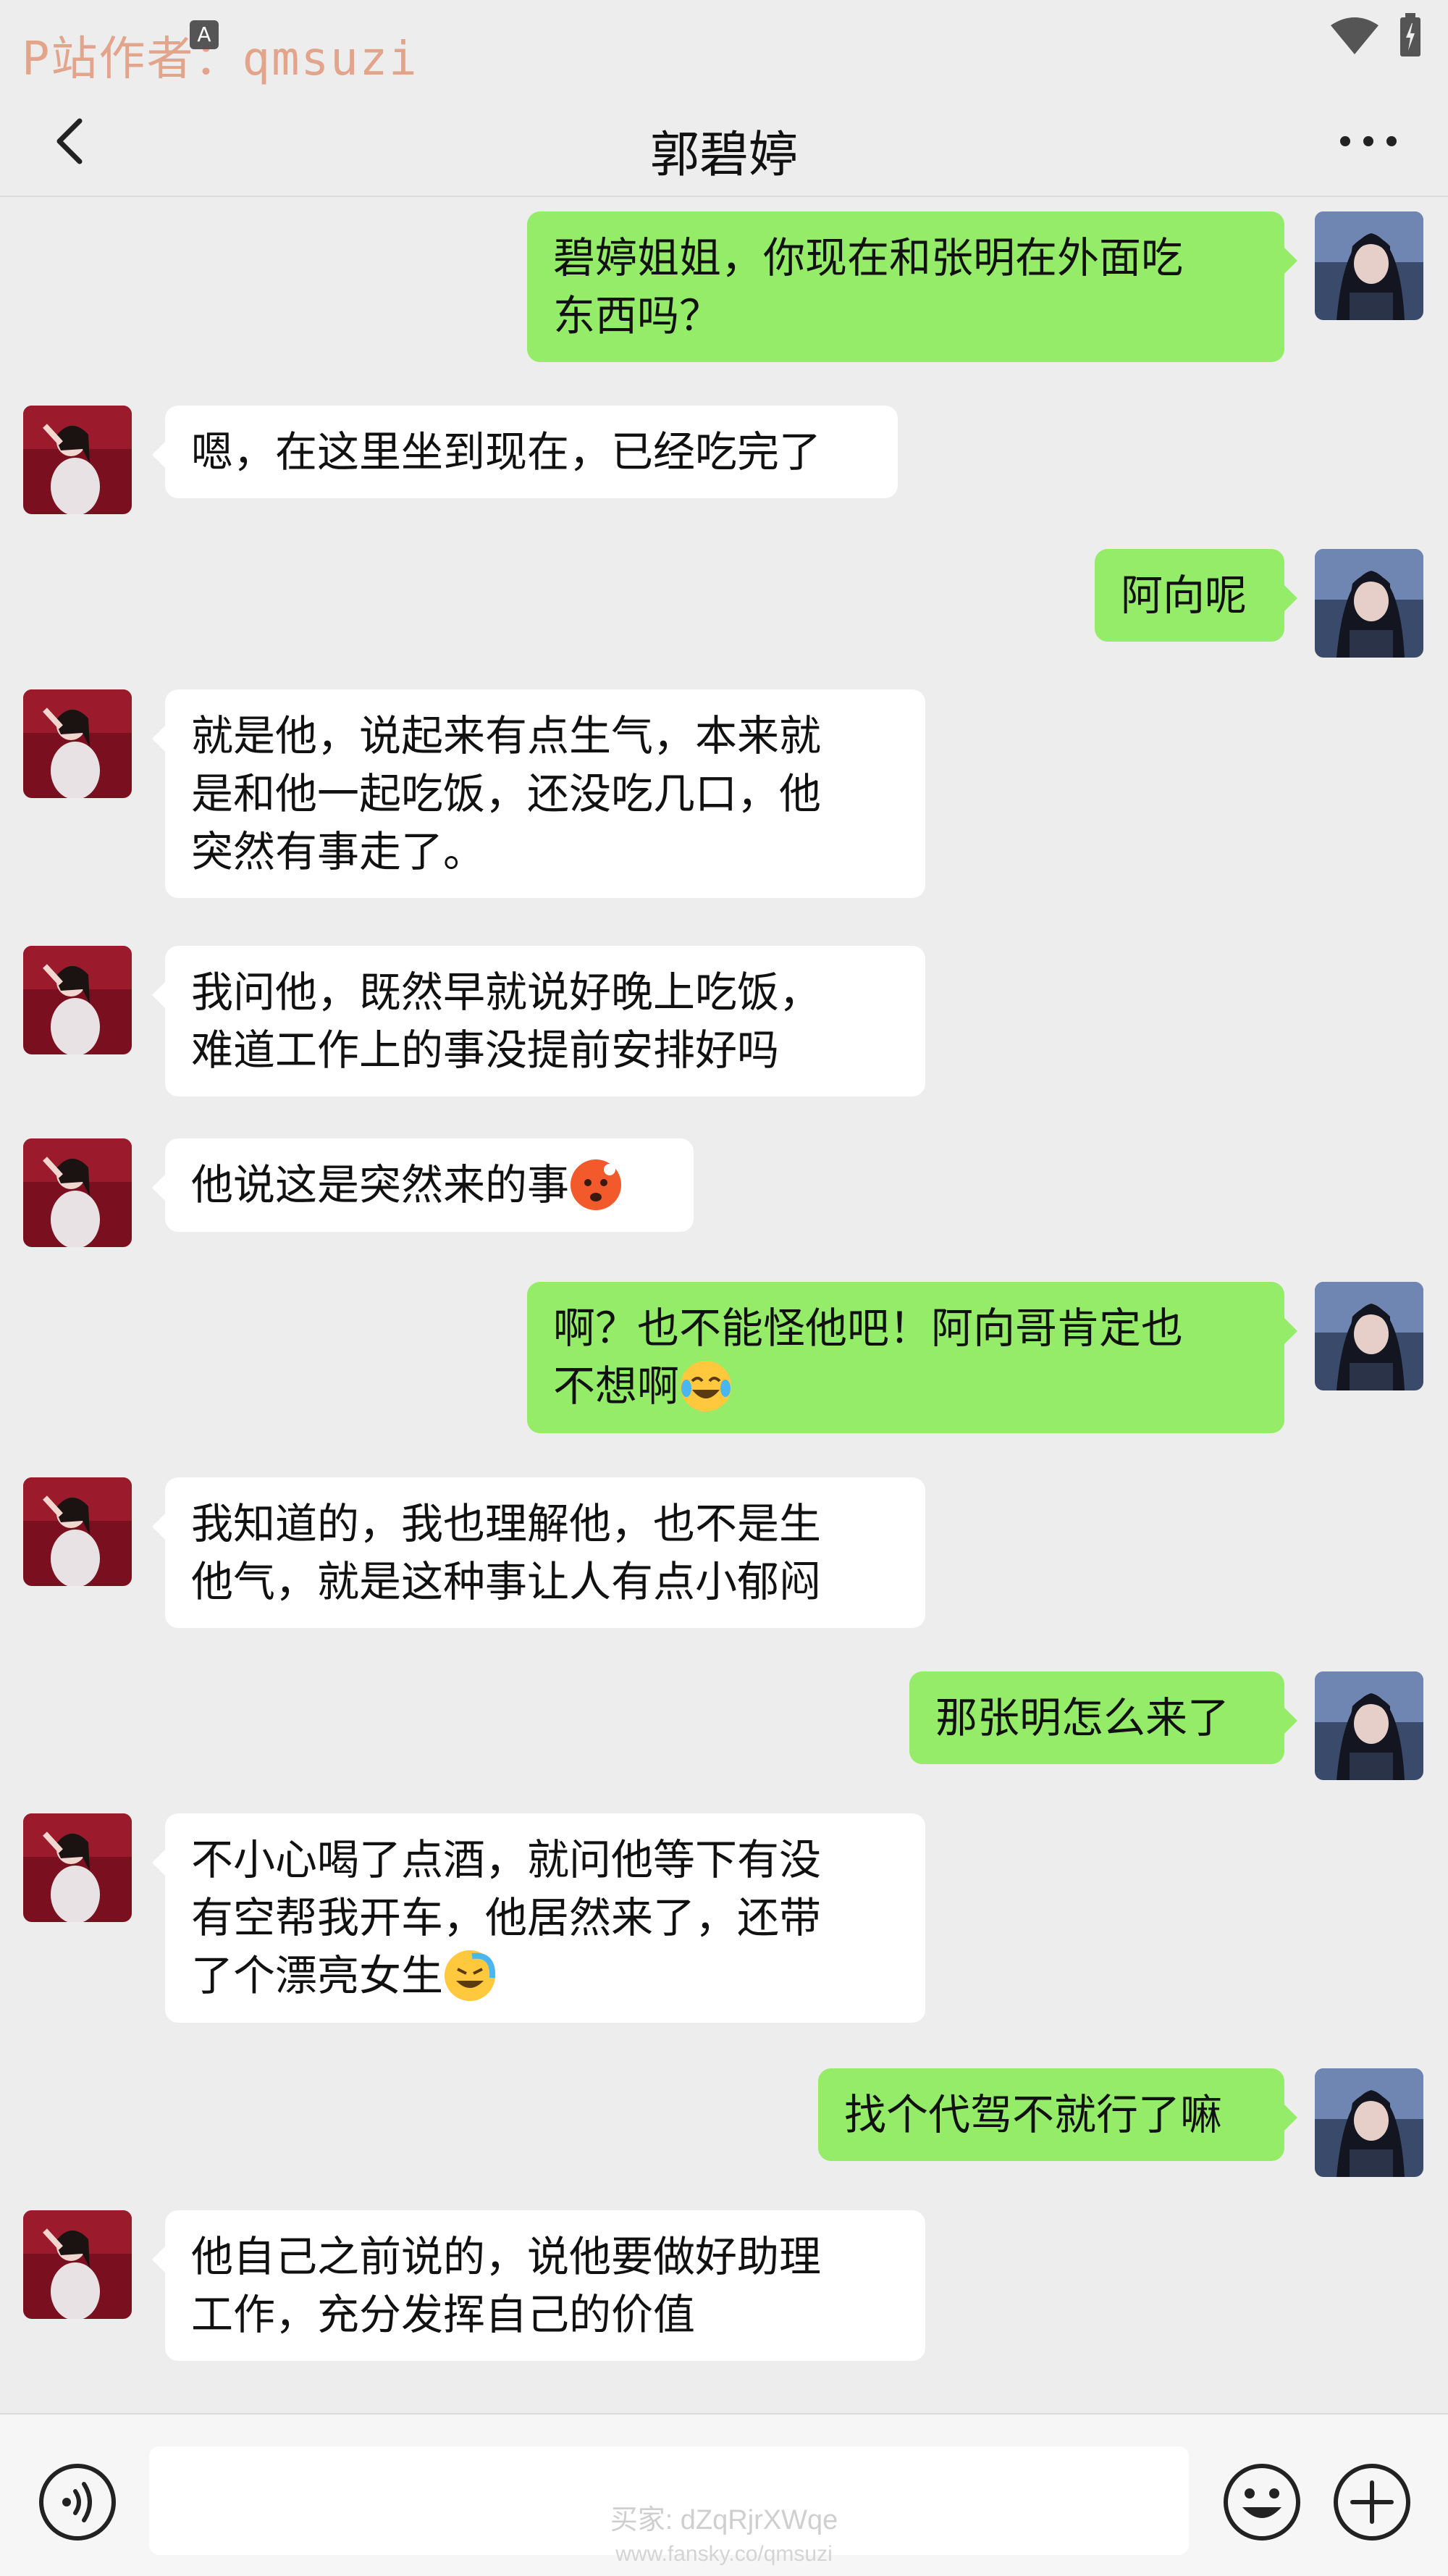 This screenshot has height=2576, width=1448. I want to click on message-text-line: 他说这是突然来的事, so click(429, 1185).